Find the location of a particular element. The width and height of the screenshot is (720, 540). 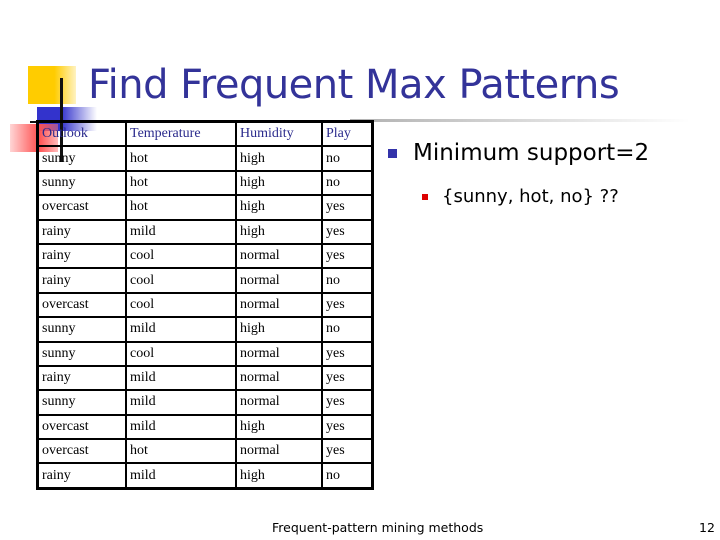

decor-yellow-square is located at coordinates (52, 85).